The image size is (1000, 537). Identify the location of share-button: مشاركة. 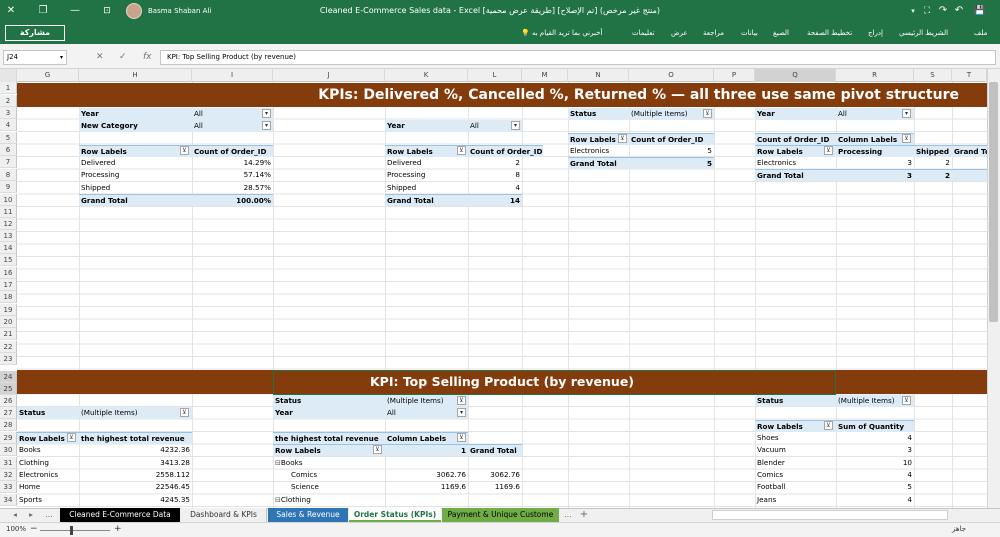
(35, 33).